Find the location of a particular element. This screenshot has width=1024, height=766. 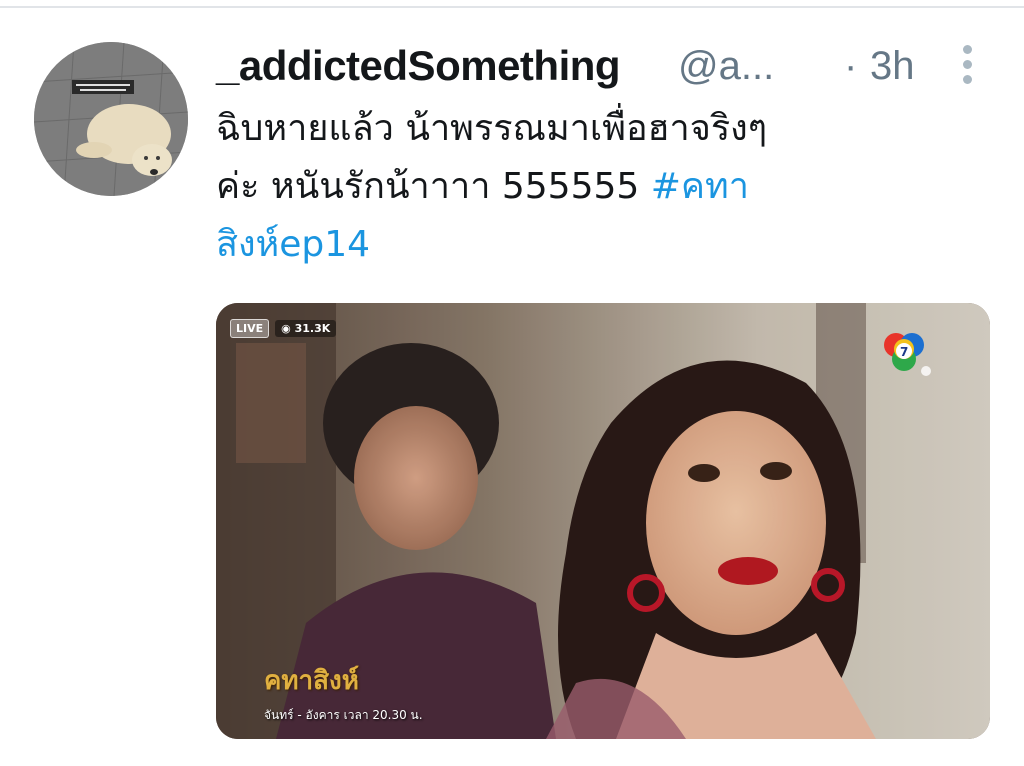

eye-icon: ◉ is located at coordinates (286, 328).